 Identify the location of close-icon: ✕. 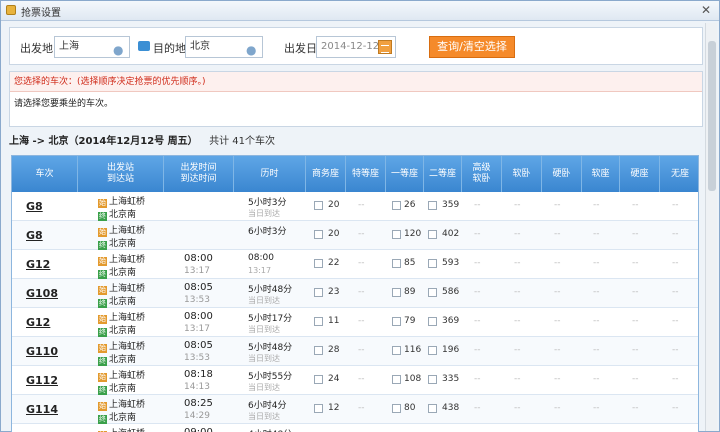
(706, 10).